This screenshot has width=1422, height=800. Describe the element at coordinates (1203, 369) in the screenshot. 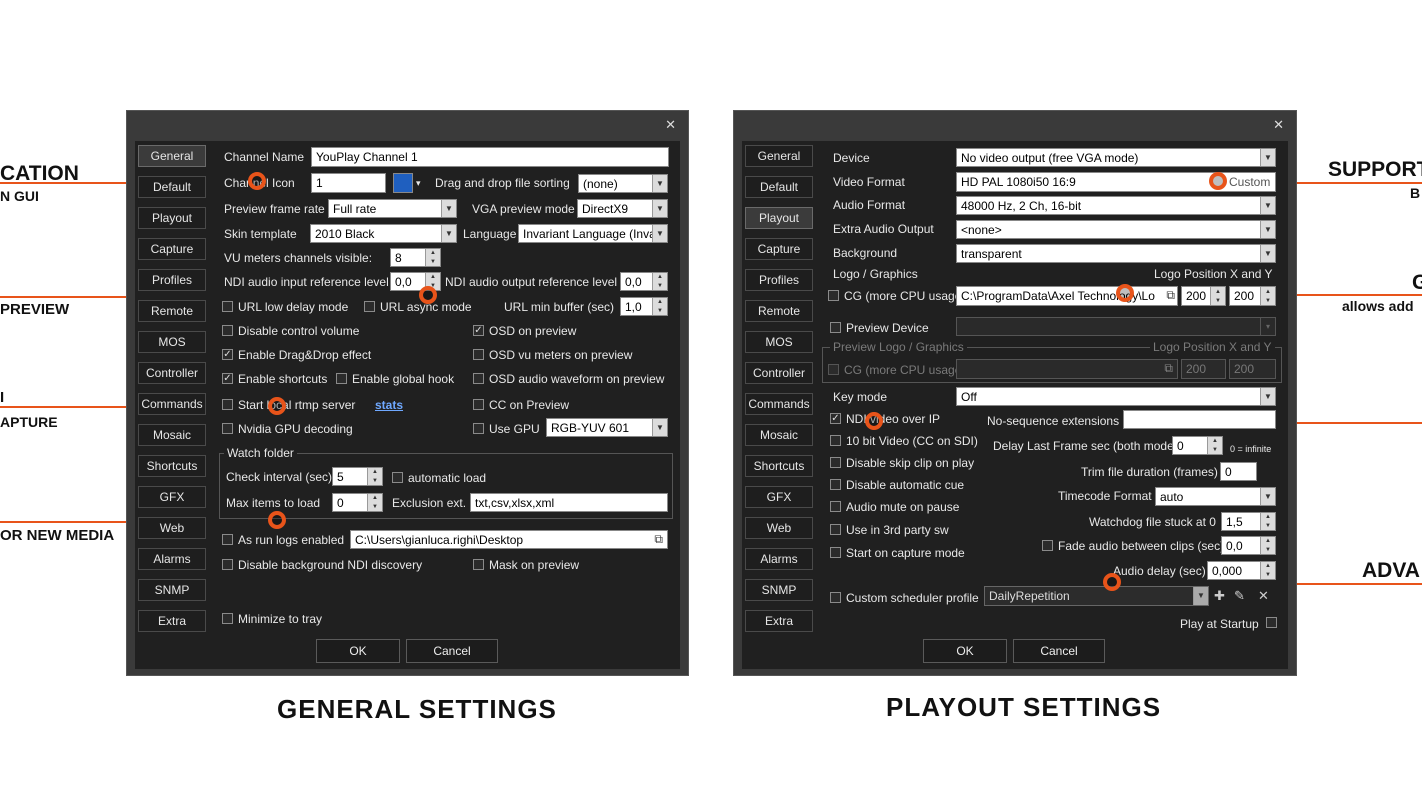

I see `preview-x-spinner: 200` at that location.